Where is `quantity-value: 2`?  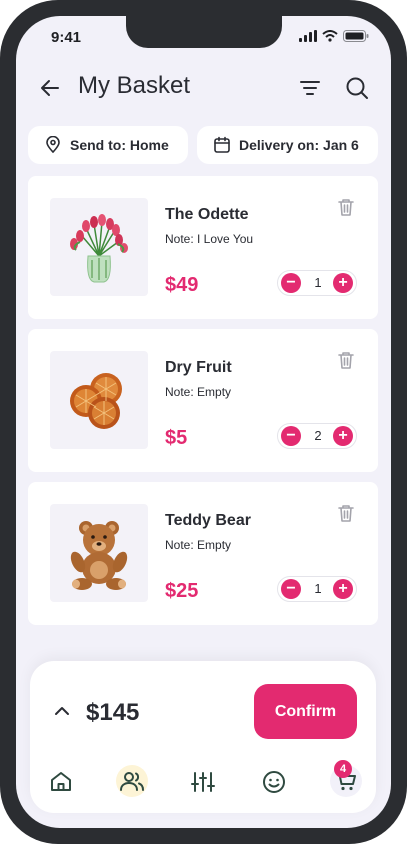
quantity-value: 2 is located at coordinates (318, 435).